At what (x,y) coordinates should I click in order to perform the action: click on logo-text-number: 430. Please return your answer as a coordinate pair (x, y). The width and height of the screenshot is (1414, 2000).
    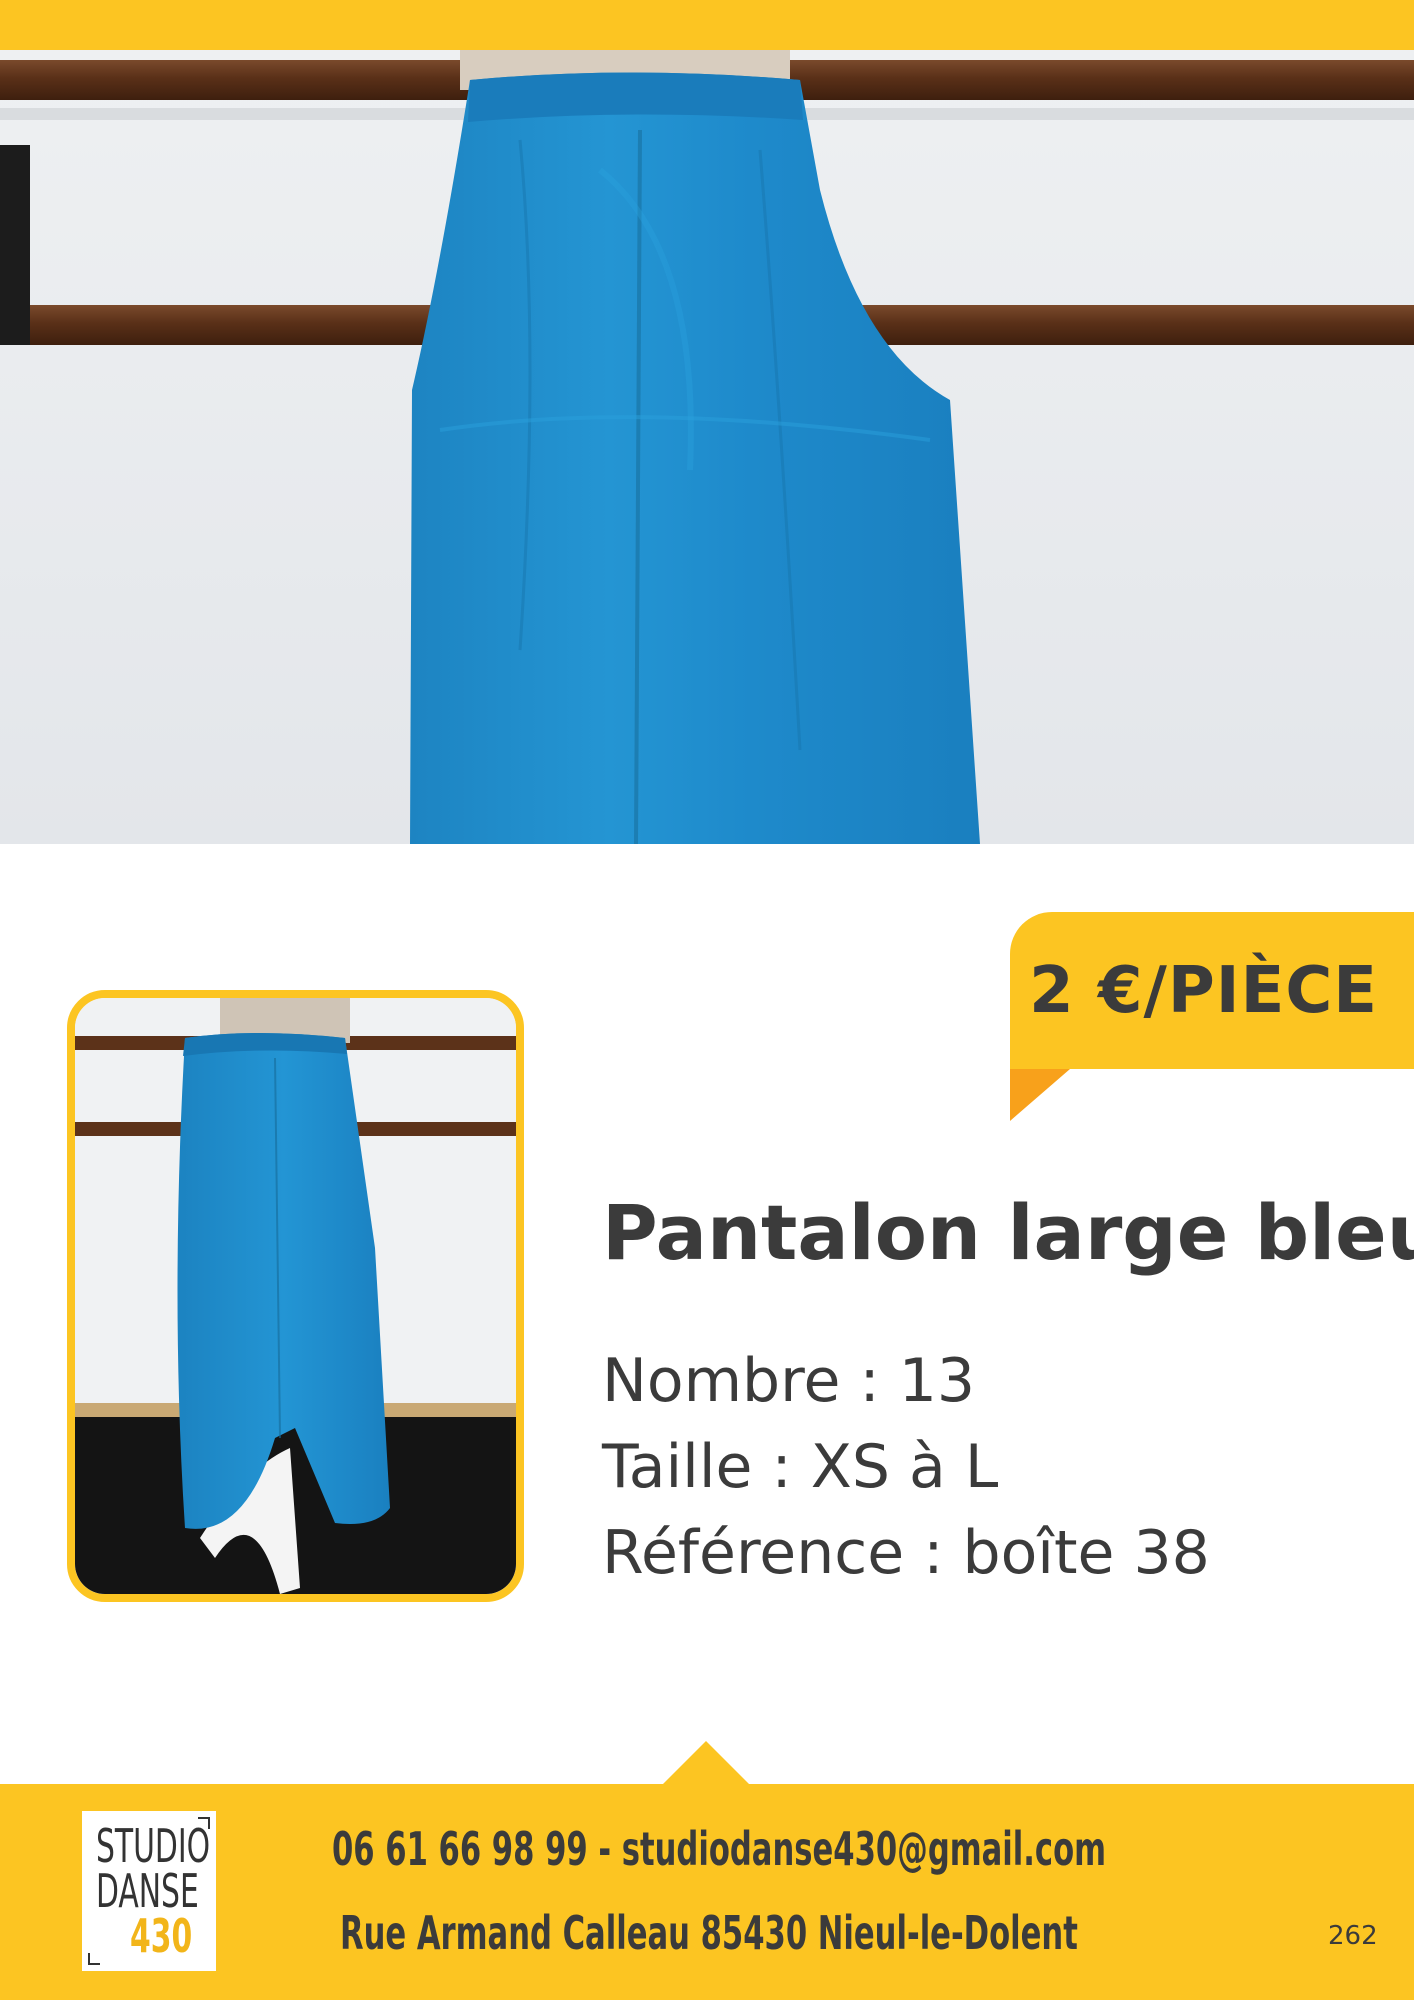
    Looking at the image, I should click on (161, 1936).